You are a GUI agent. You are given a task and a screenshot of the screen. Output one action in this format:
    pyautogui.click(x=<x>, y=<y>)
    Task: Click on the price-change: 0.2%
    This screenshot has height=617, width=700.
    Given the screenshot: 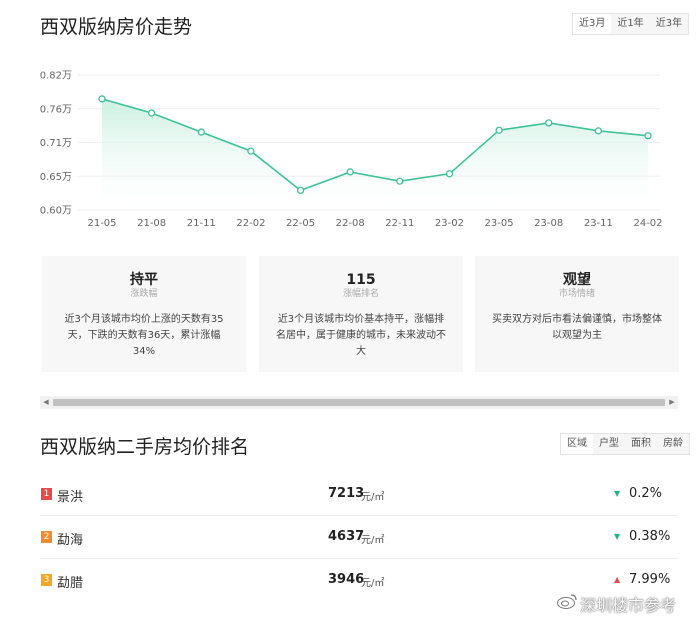 What is the action you would take?
    pyautogui.click(x=646, y=493)
    